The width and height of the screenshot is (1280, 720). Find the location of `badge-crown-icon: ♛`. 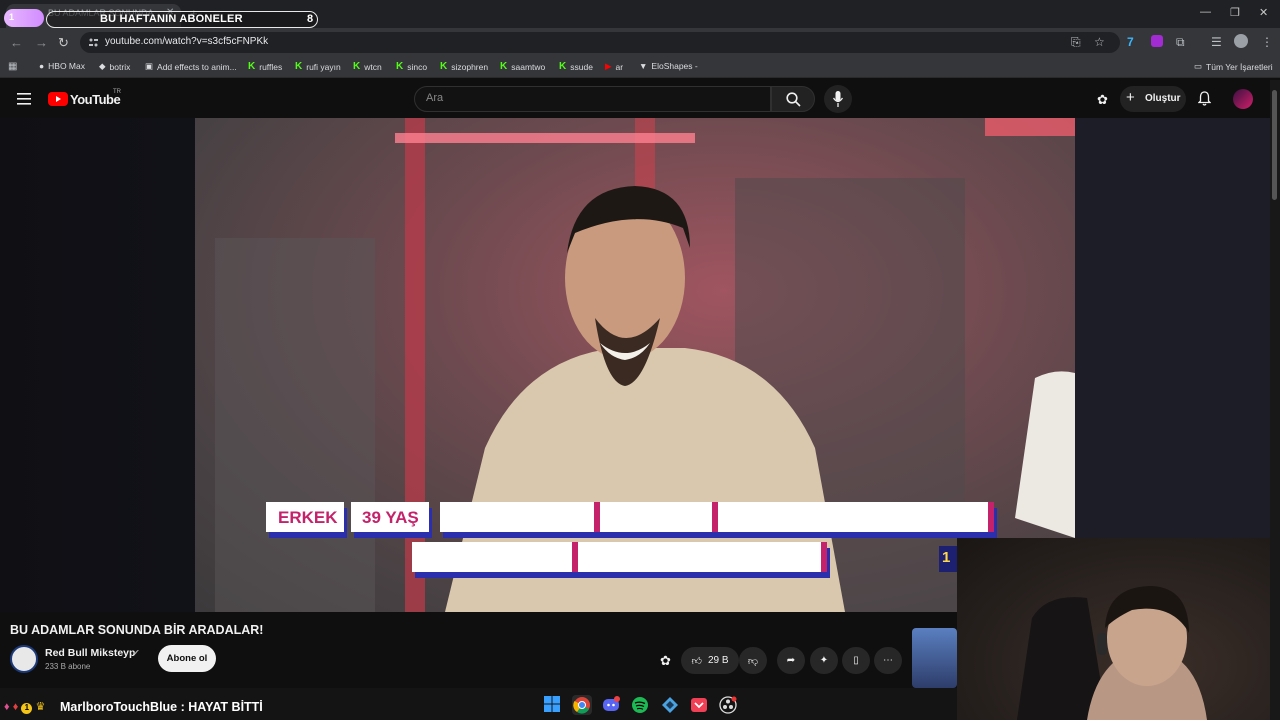

badge-crown-icon: ♛ is located at coordinates (40, 707).